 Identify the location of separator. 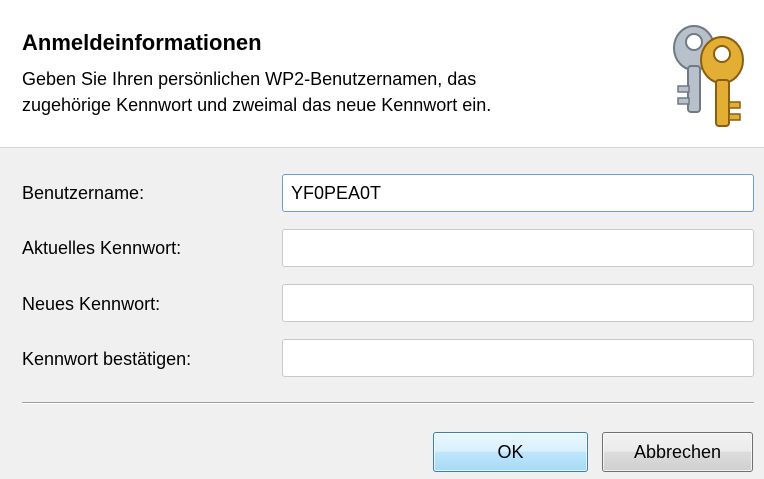
(388, 403).